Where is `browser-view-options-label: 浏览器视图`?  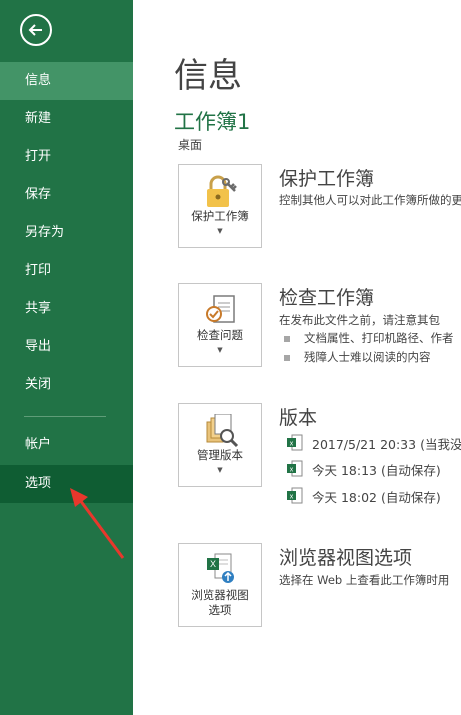 browser-view-options-label: 浏览器视图 is located at coordinates (220, 595).